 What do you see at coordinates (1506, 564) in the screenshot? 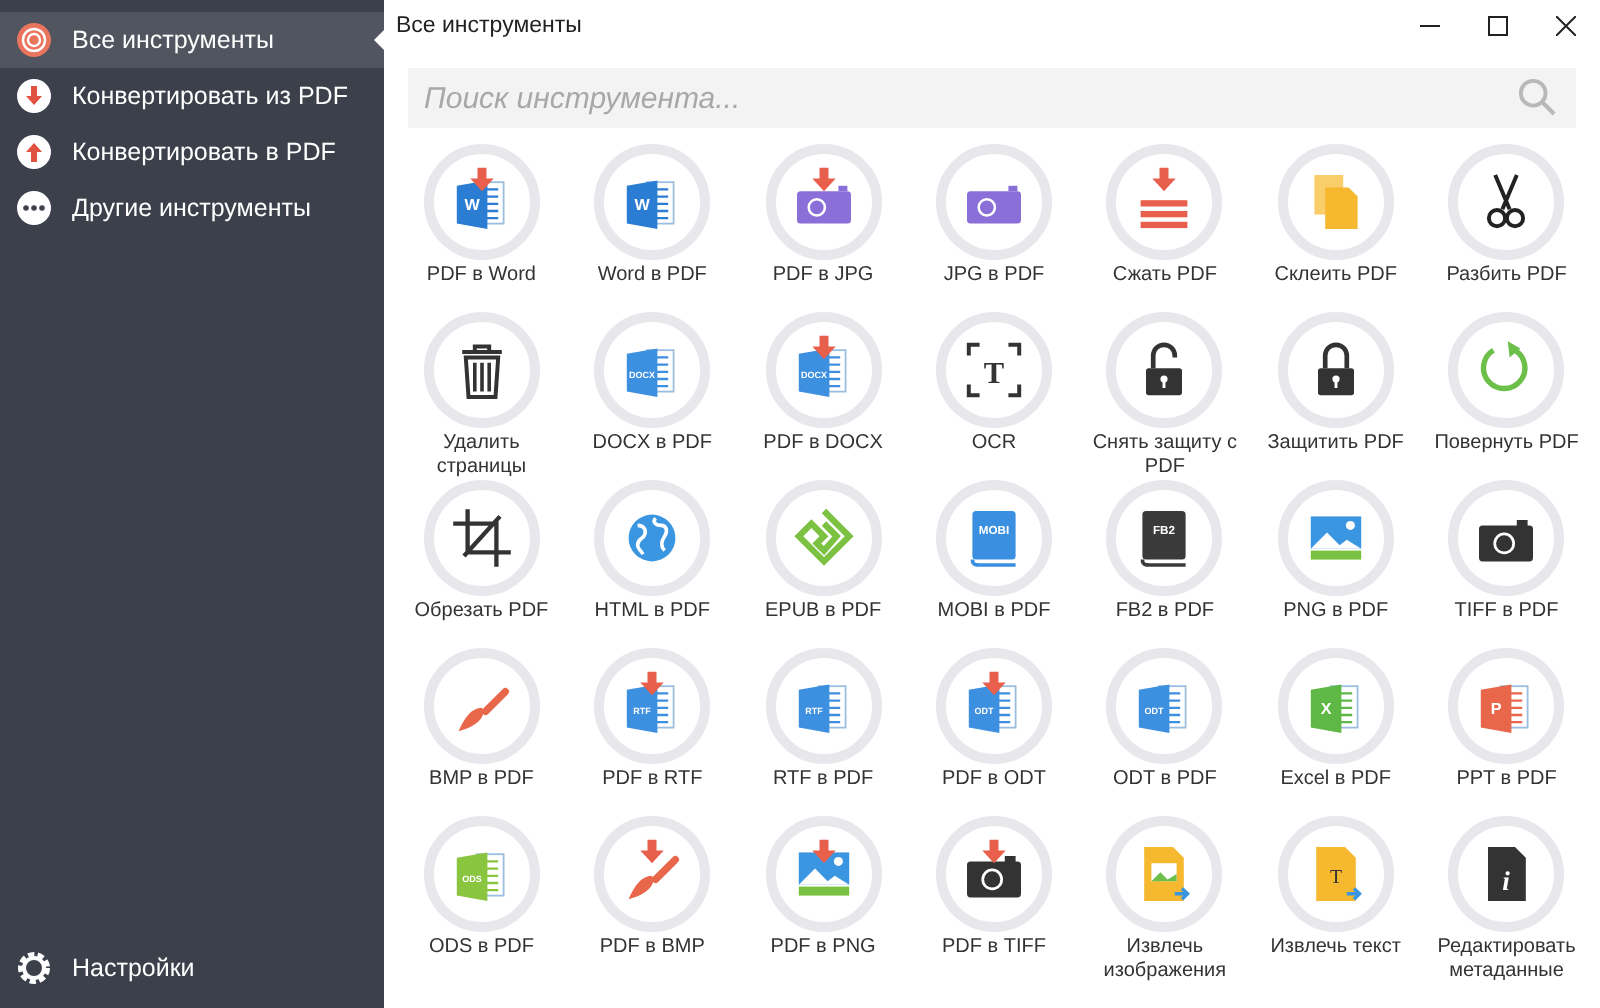
I see `tool-button: TIFF в PDF` at bounding box center [1506, 564].